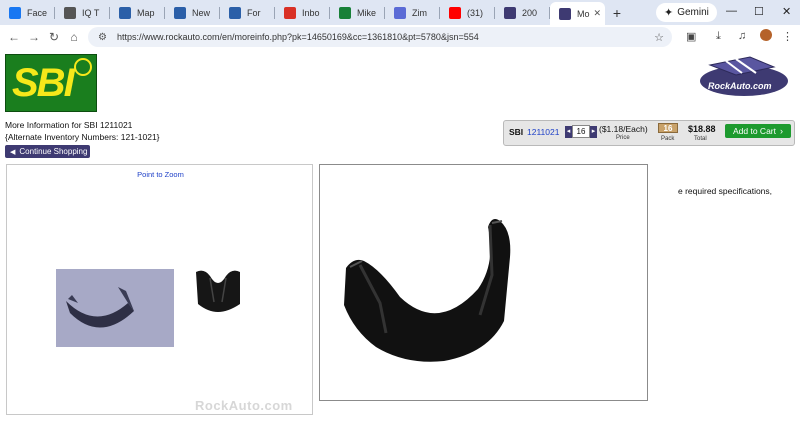 The width and height of the screenshot is (800, 427). What do you see at coordinates (718, 36) in the screenshot?
I see `download-icon: ⤓` at bounding box center [718, 36].